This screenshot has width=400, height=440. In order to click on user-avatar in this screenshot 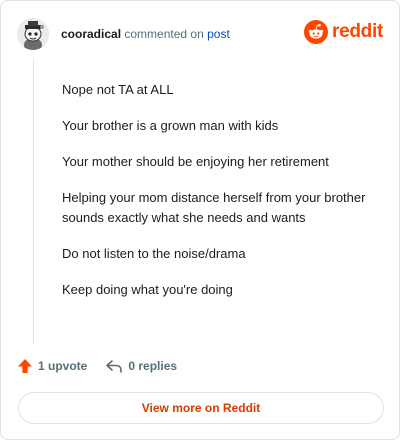, I will do `click(33, 34)`.